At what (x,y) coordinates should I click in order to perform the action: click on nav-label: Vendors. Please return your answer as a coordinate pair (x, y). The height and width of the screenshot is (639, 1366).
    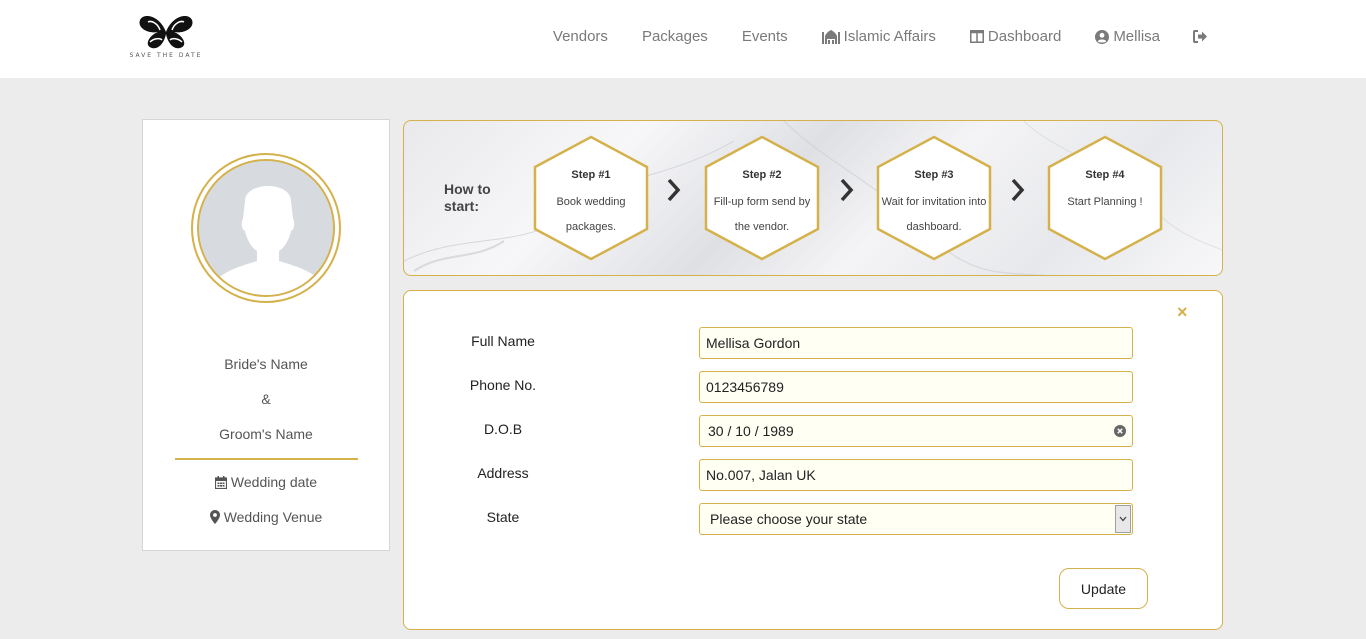
    Looking at the image, I should click on (580, 36).